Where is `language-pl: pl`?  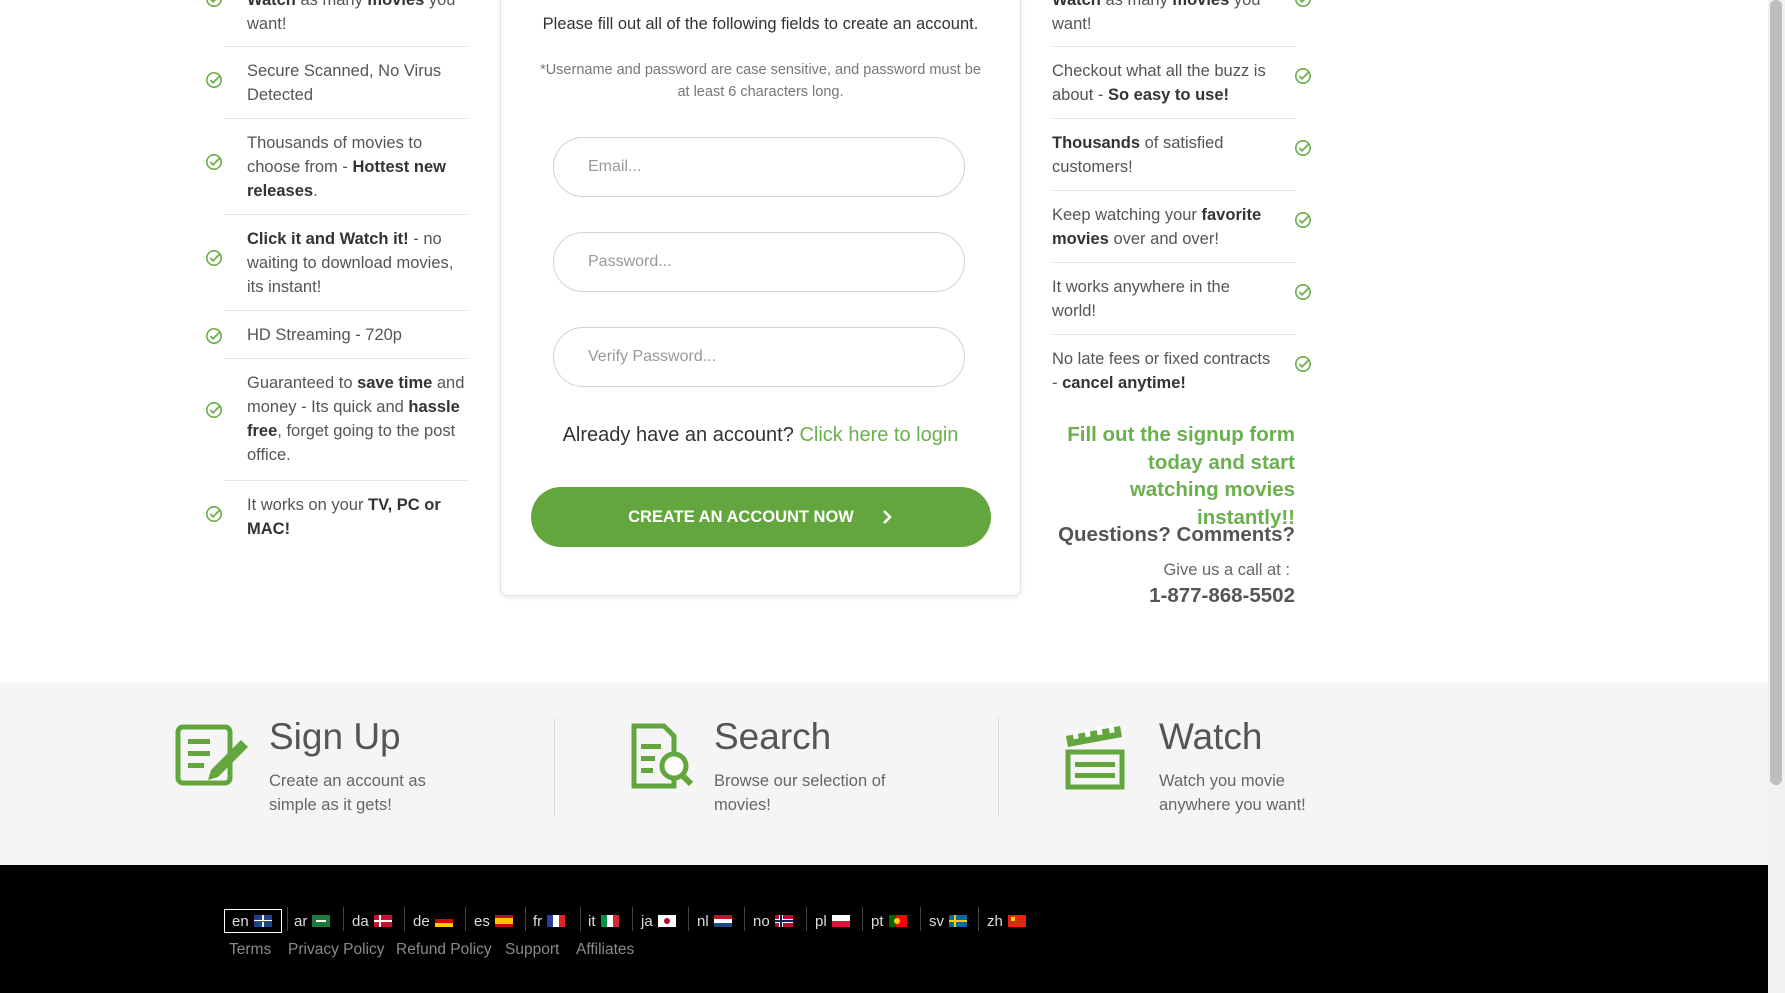
language-pl: pl is located at coordinates (832, 921).